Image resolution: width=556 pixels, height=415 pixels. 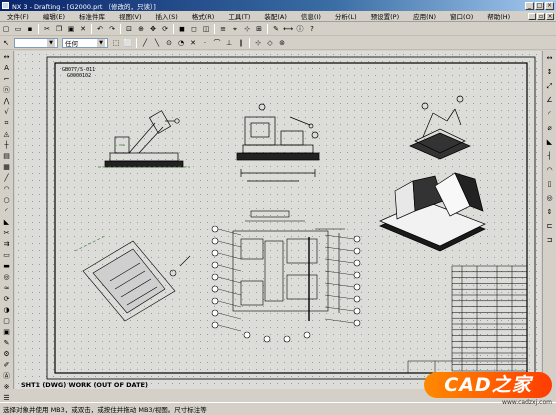 What do you see at coordinates (128, 43) in the screenshot?
I see `deselect-icon: ⬜` at bounding box center [128, 43].